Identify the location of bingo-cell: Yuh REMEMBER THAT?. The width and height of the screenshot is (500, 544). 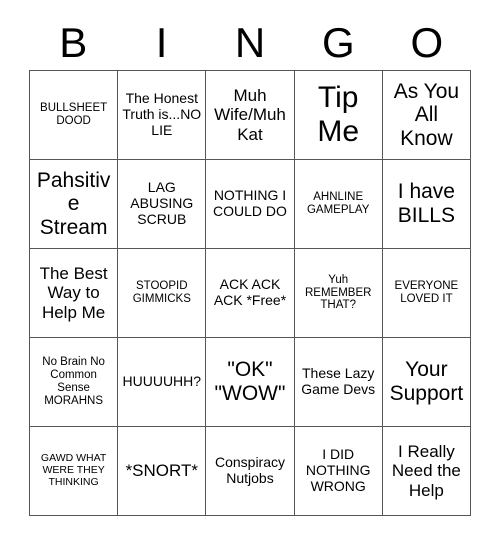
(338, 293).